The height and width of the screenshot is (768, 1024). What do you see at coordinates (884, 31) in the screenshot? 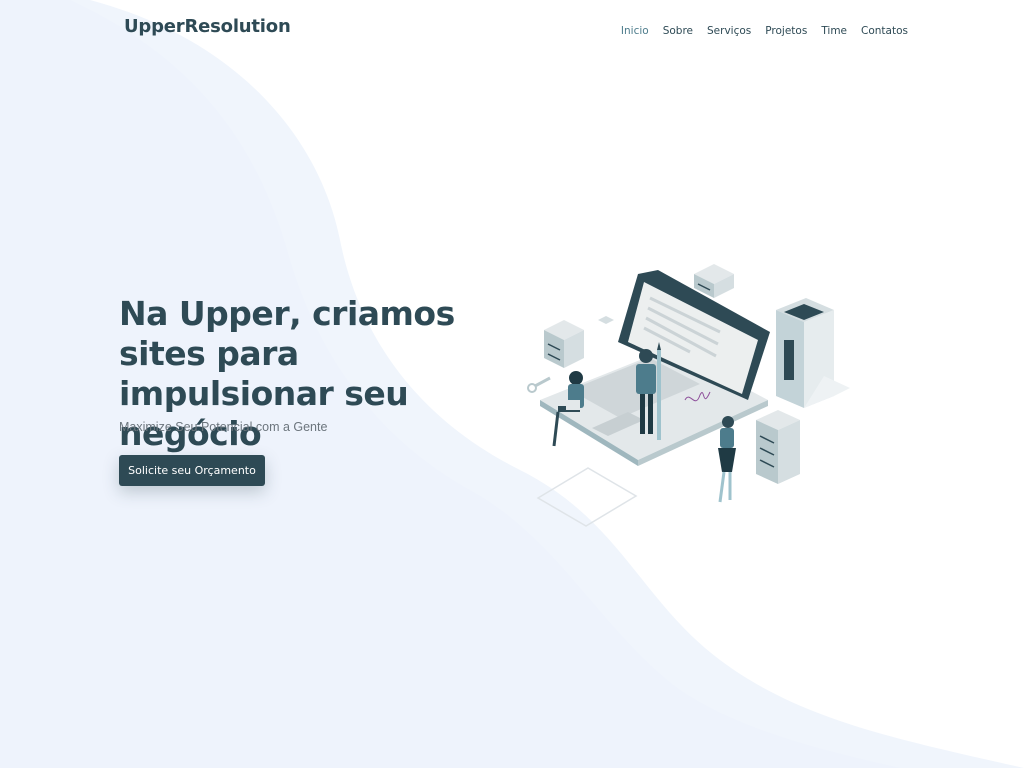
I see `nav-item-contatos: Contatos` at bounding box center [884, 31].